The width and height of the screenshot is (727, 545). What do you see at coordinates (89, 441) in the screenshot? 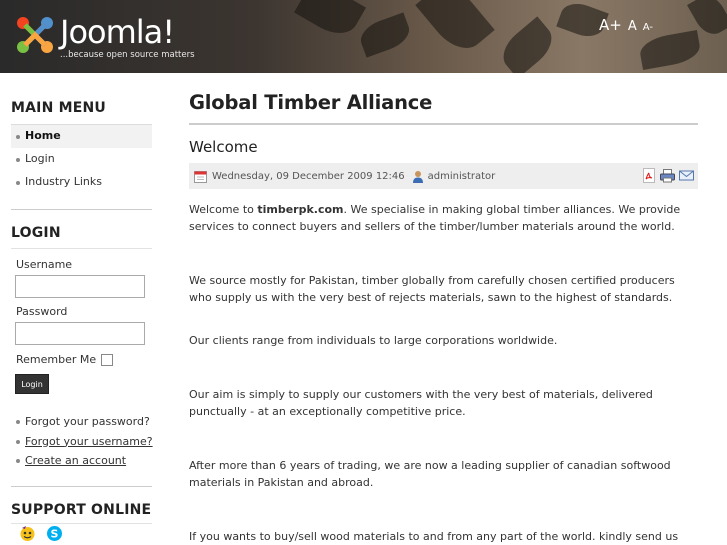
I see `forgot-username-link-text: Forgot your username?` at bounding box center [89, 441].